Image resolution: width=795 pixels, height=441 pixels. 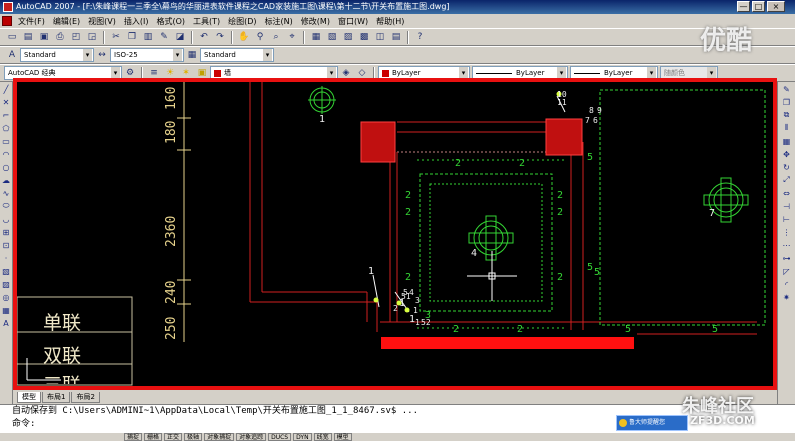 What do you see at coordinates (280, 437) in the screenshot?
I see `ducs-toggle: DUCS` at bounding box center [280, 437].